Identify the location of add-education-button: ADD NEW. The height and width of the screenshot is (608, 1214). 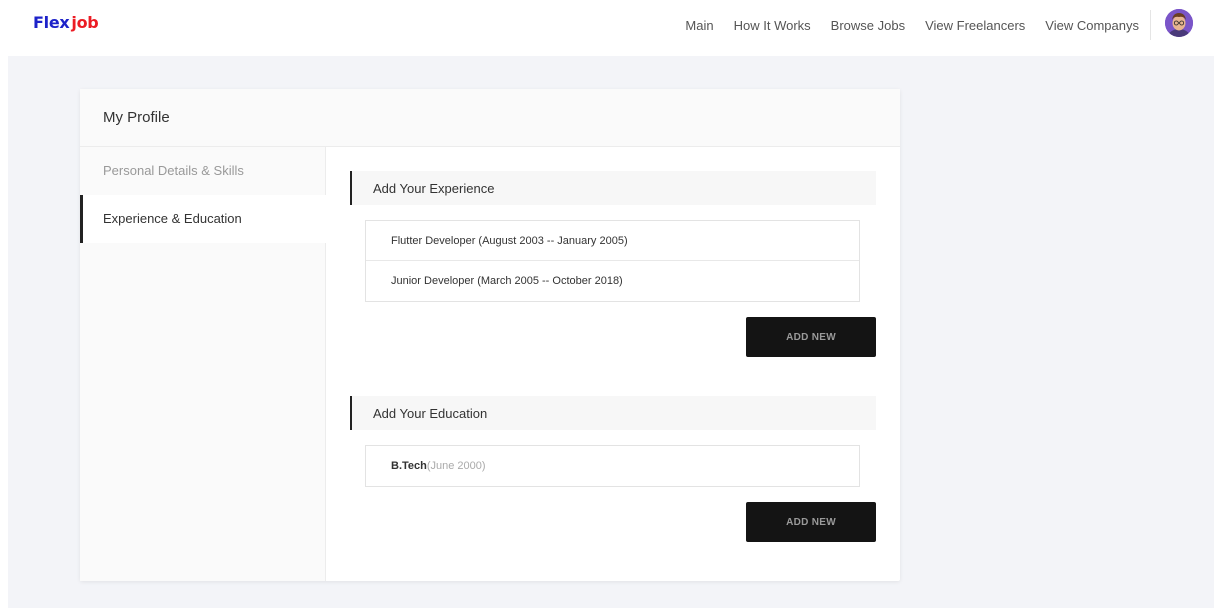
(811, 522).